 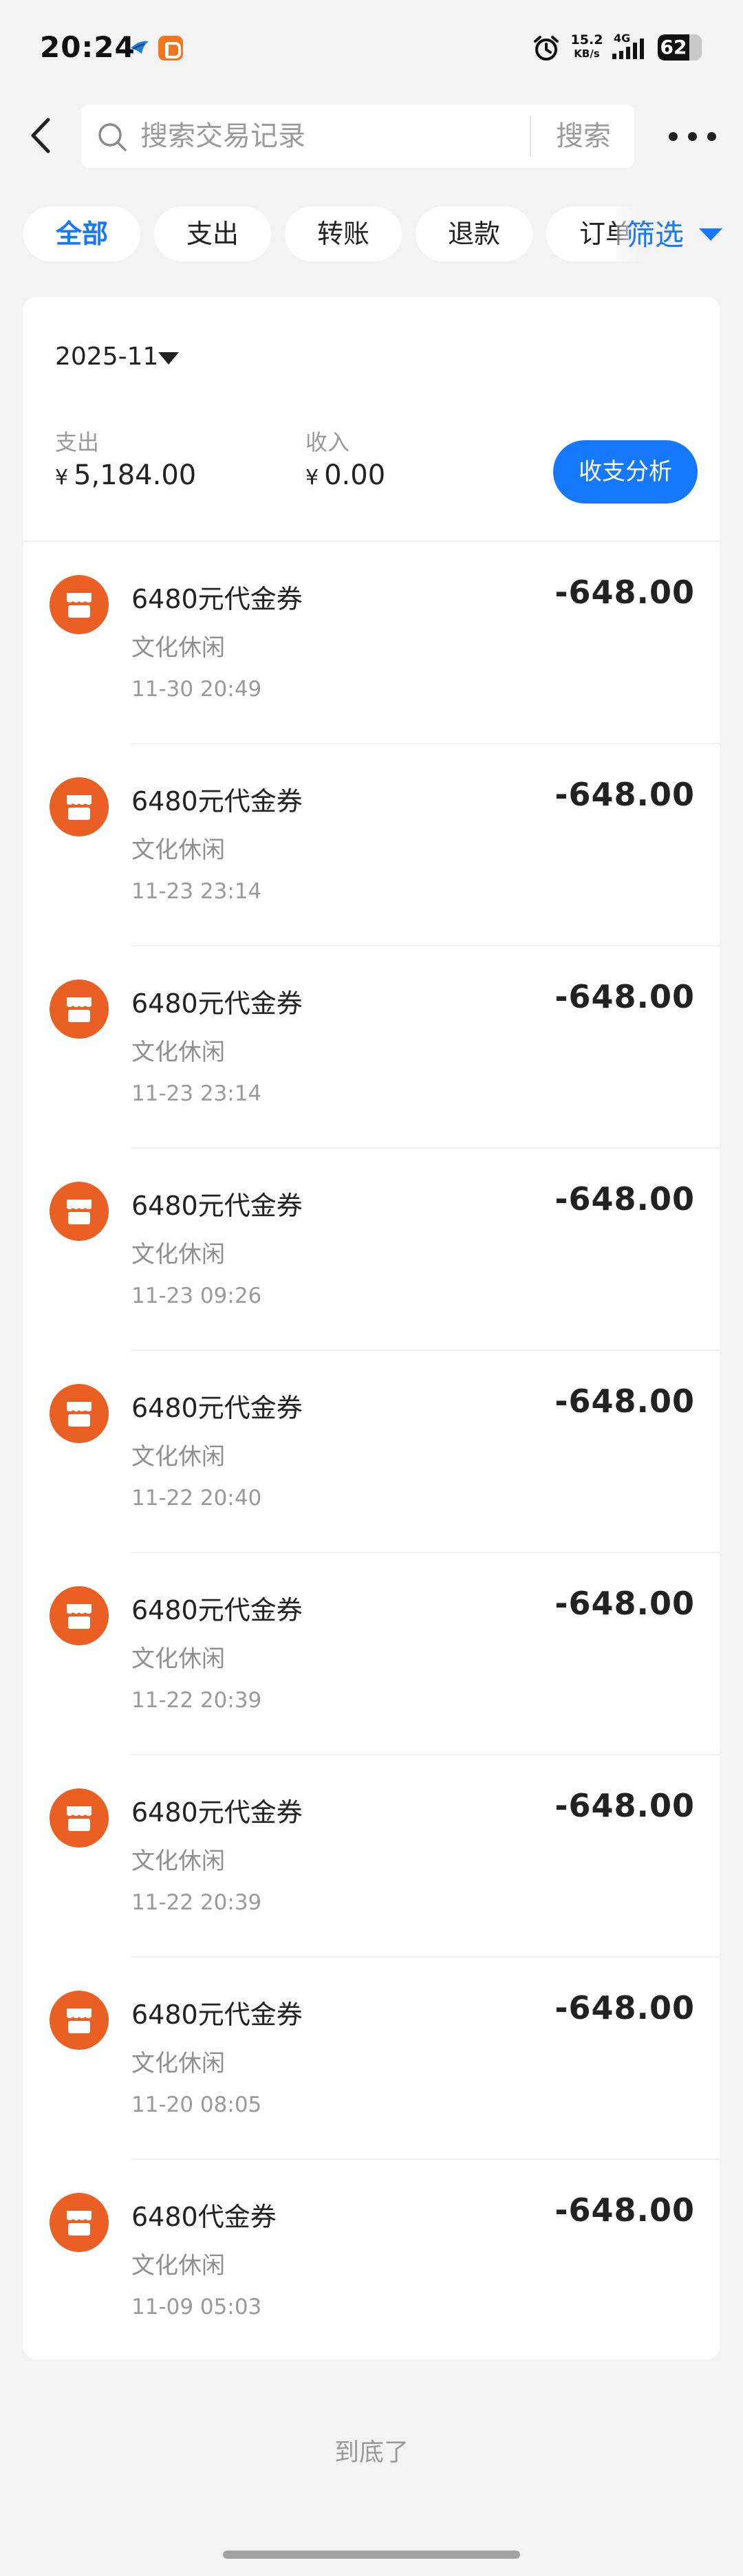 What do you see at coordinates (327, 442) in the screenshot?
I see `income-label: 收入` at bounding box center [327, 442].